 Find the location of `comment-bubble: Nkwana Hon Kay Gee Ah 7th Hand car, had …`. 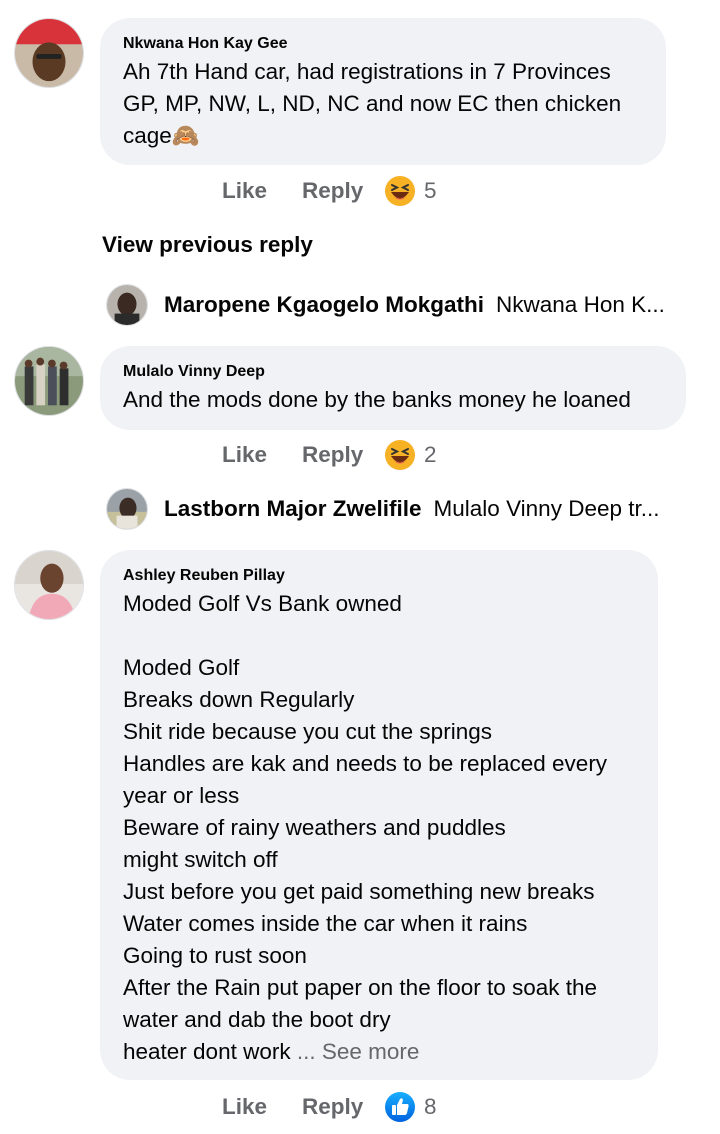

comment-bubble: Nkwana Hon Kay Gee Ah 7th Hand car, had … is located at coordinates (383, 91).